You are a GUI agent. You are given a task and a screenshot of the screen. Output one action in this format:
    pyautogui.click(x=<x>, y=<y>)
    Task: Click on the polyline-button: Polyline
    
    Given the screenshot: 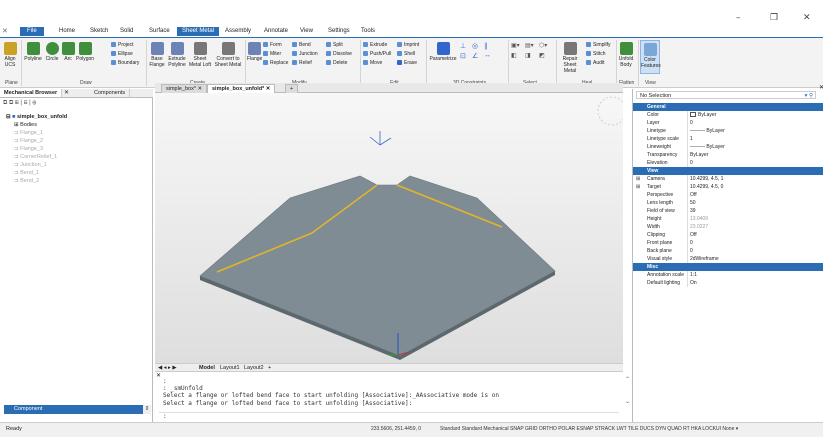 What is the action you would take?
    pyautogui.click(x=33, y=52)
    